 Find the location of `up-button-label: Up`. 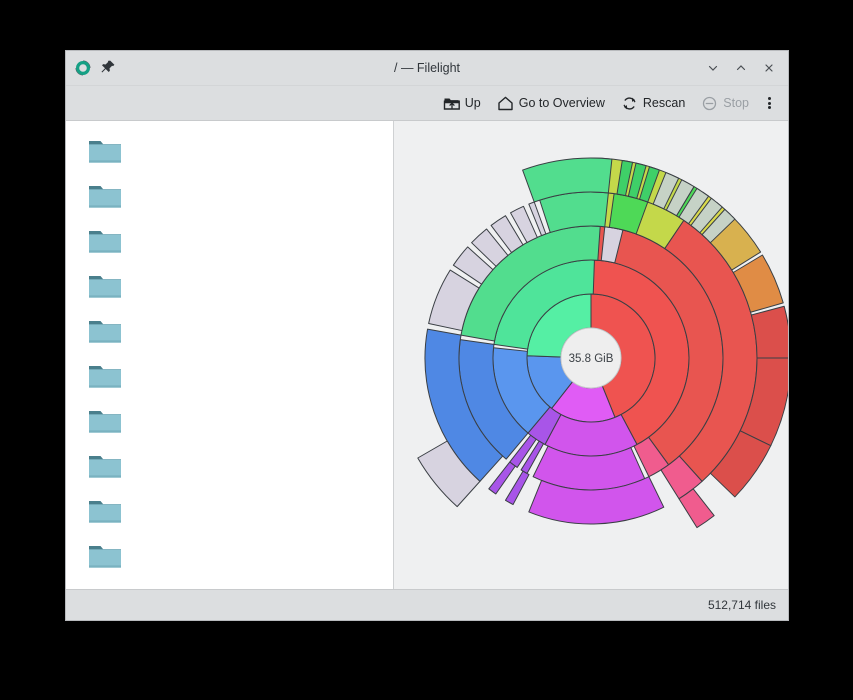

up-button-label: Up is located at coordinates (472, 103).